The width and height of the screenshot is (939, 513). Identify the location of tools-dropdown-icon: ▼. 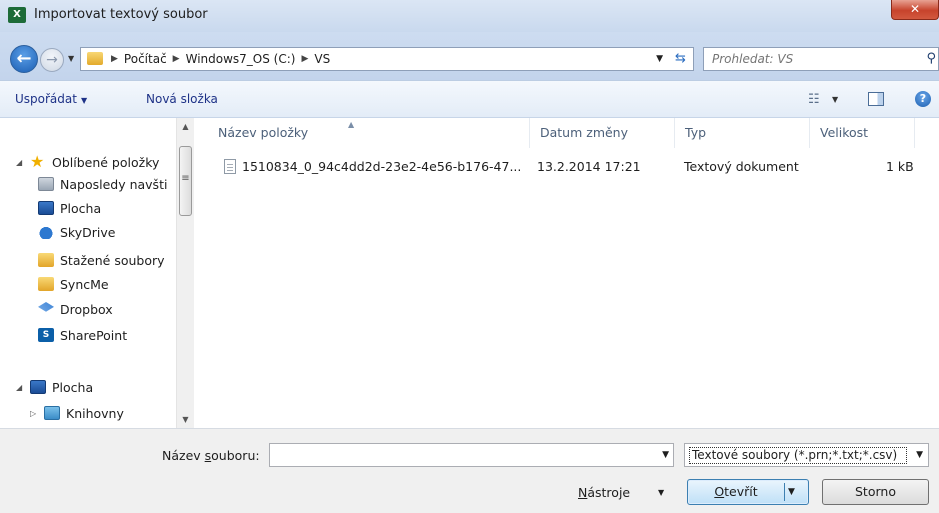
(661, 492).